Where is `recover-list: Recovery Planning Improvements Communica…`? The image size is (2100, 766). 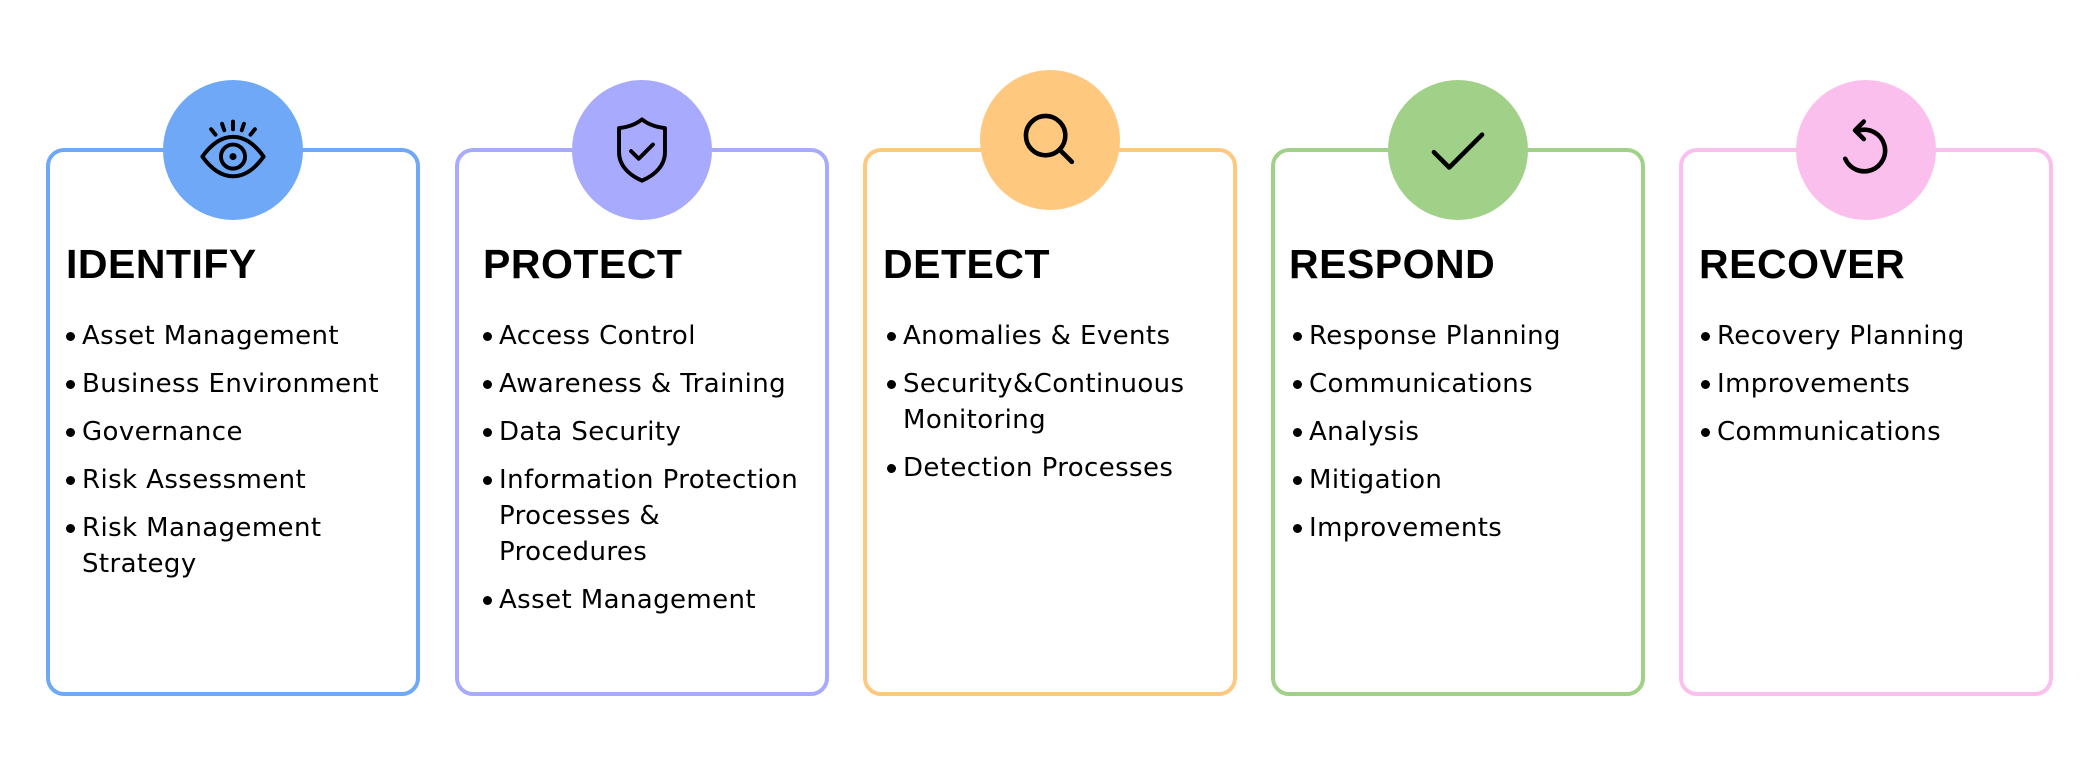 recover-list: Recovery Planning Improvements Communica… is located at coordinates (1867, 390).